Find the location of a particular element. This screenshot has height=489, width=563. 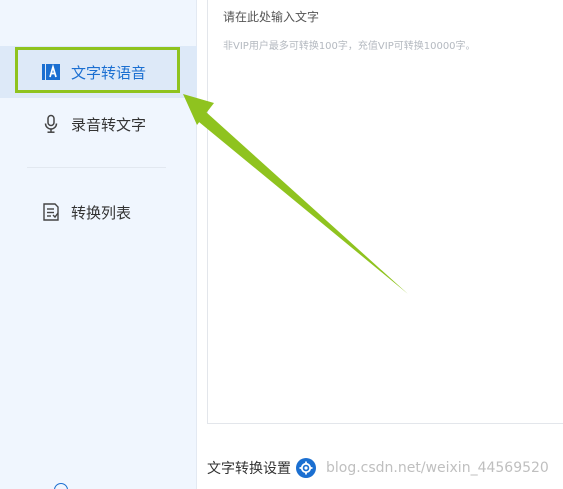

sidebar-item-label: 录音转文字 is located at coordinates (109, 124).